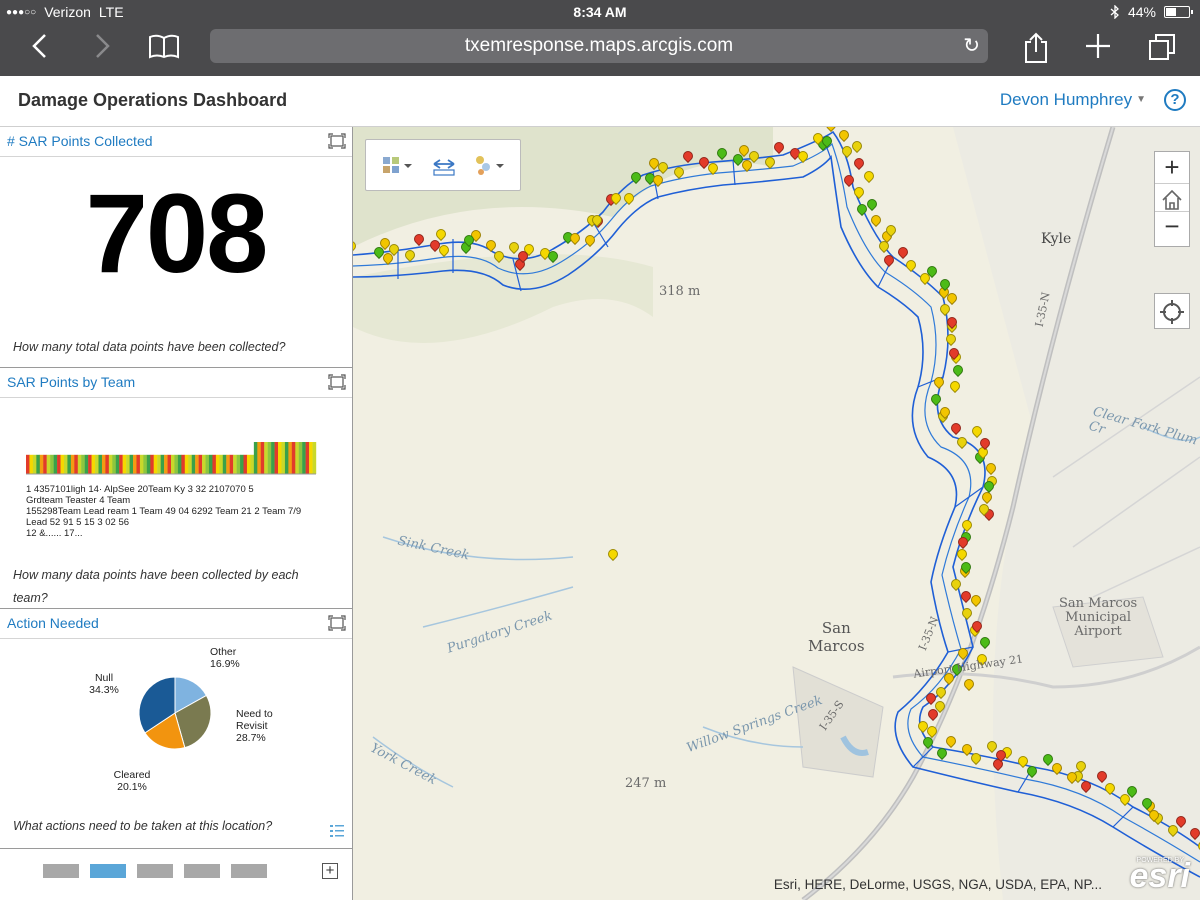  I want to click on reload-icon: ↻, so click(971, 46).